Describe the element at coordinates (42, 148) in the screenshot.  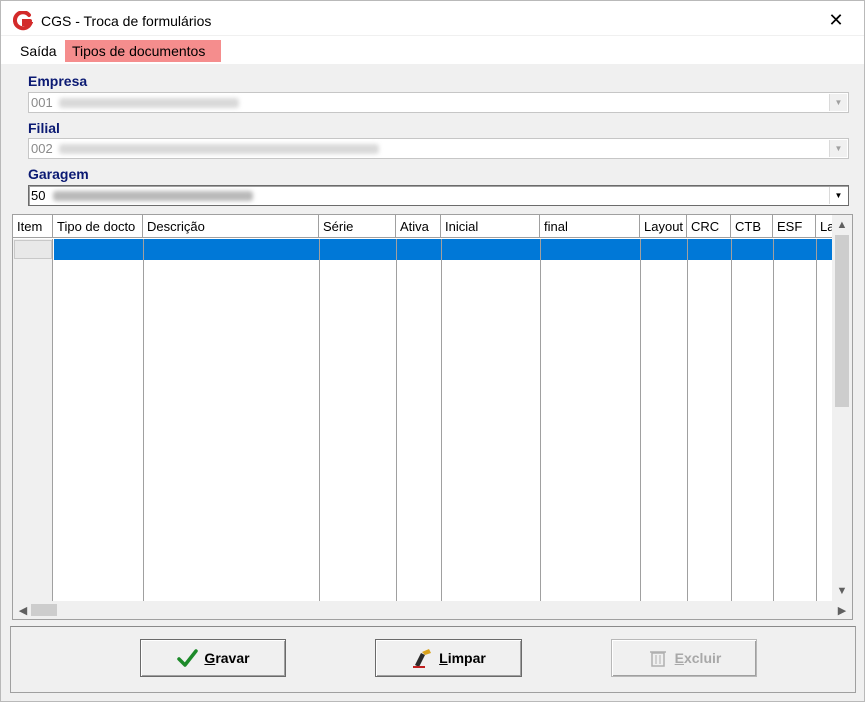
I see `filial-value: 002` at that location.